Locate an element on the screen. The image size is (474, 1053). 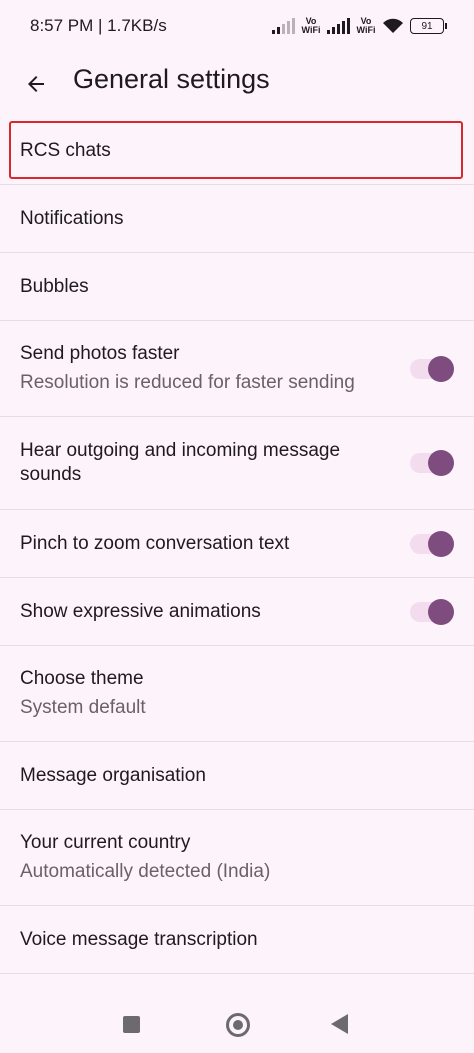
pinch-to-zoom-toggle is located at coordinates (432, 543).